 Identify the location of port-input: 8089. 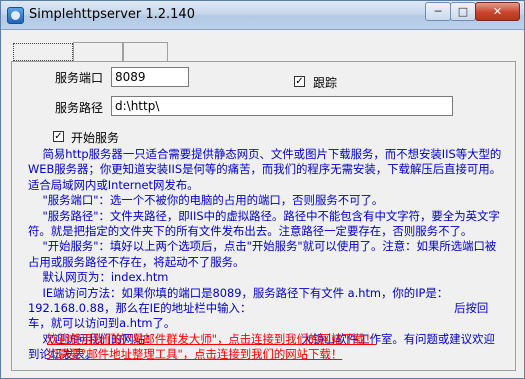
(150, 77).